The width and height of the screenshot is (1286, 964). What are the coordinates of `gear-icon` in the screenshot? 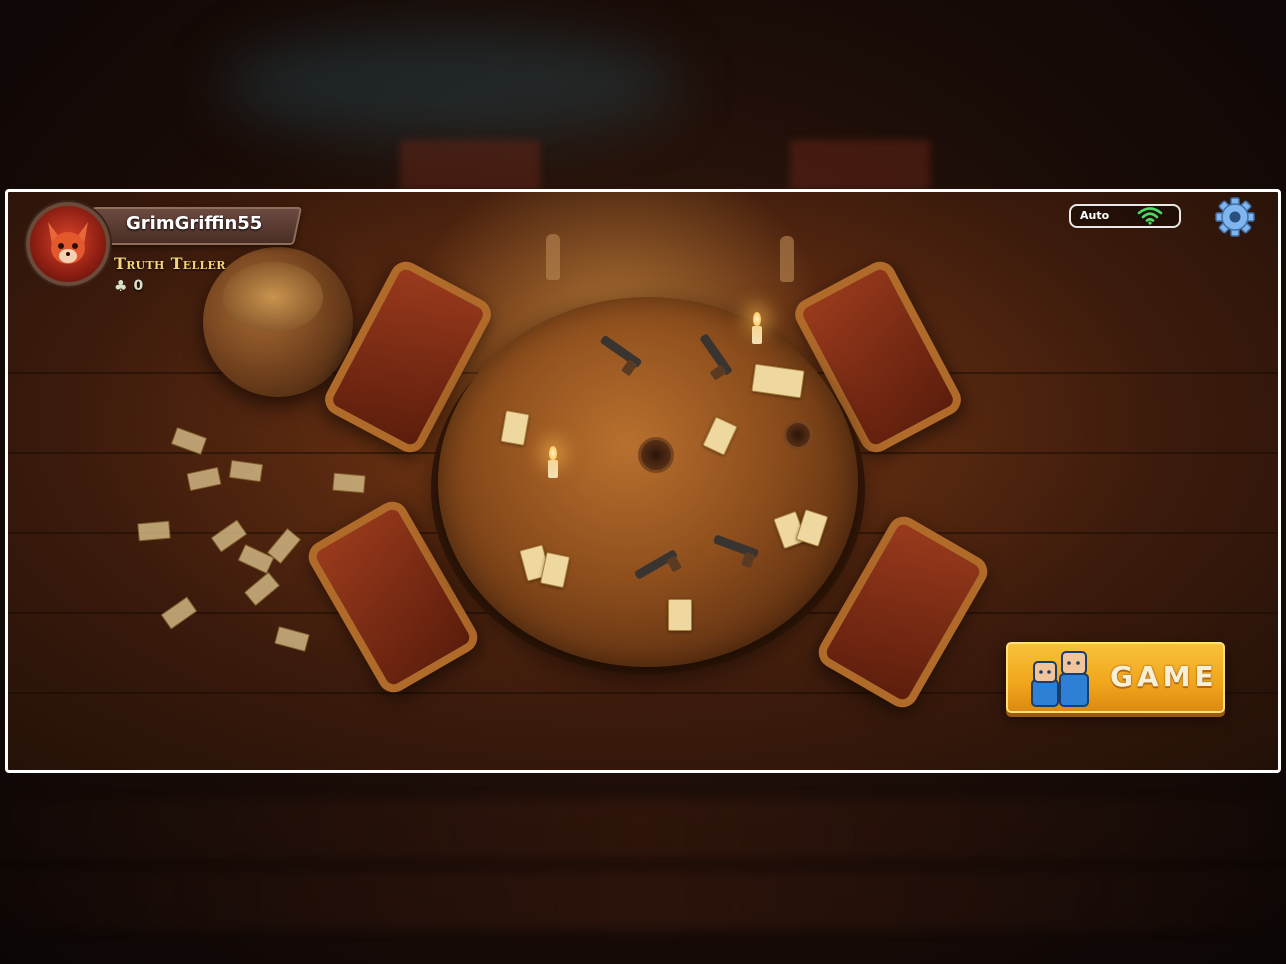 It's located at (1235, 217).